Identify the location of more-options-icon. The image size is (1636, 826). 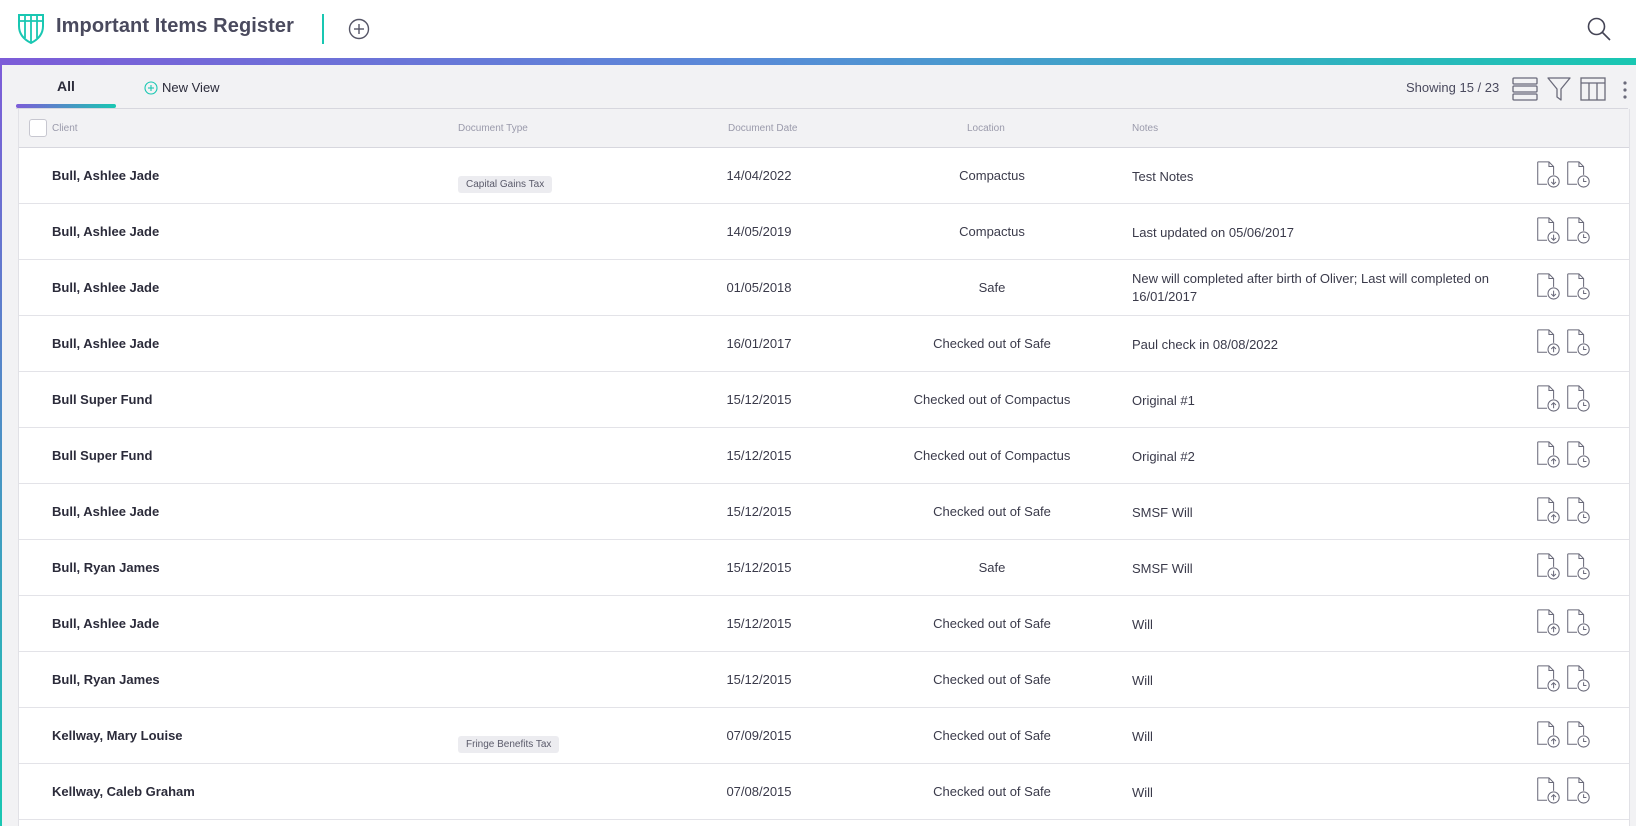
(1625, 90).